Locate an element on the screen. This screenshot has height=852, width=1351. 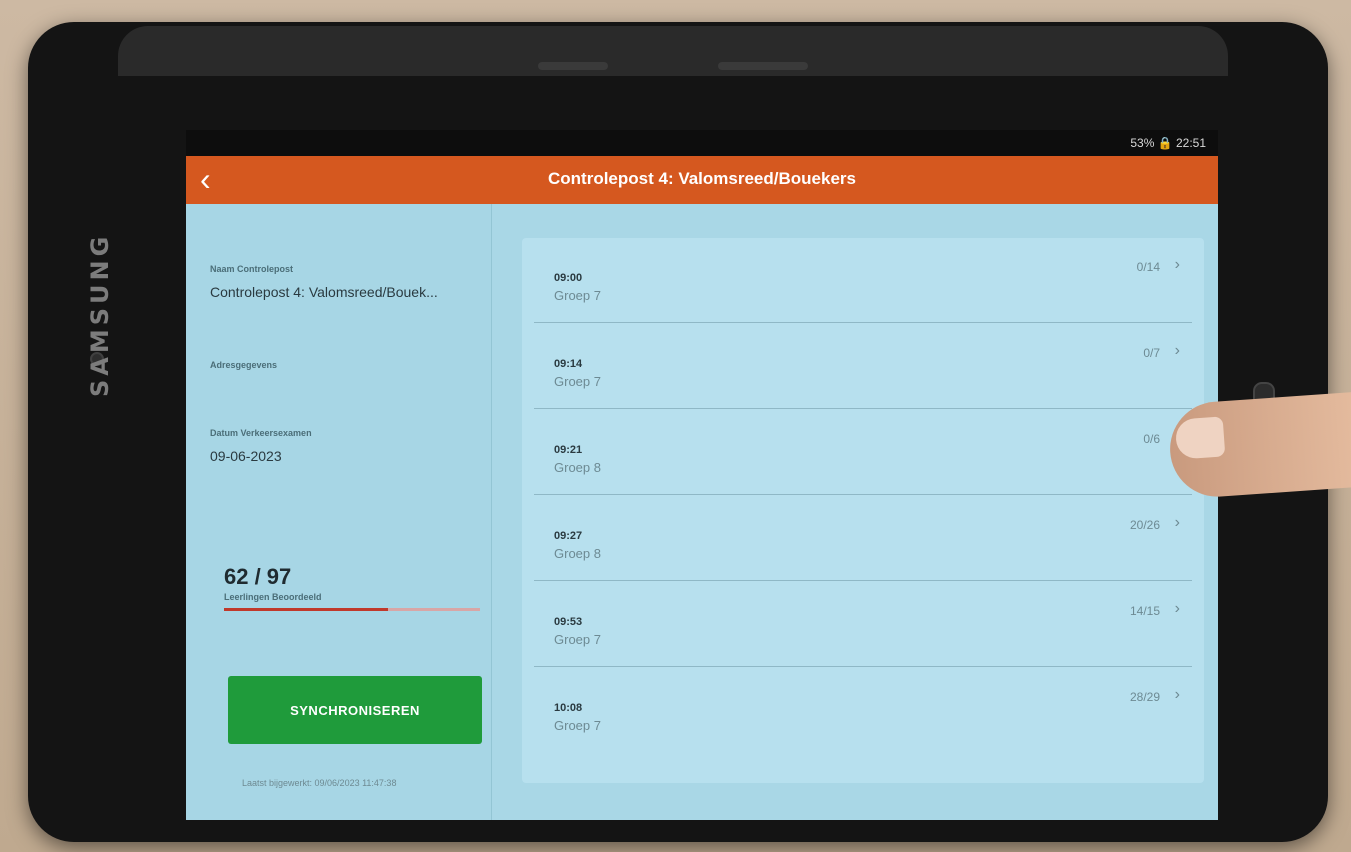
session-time: 09:53 is located at coordinates (568, 622).